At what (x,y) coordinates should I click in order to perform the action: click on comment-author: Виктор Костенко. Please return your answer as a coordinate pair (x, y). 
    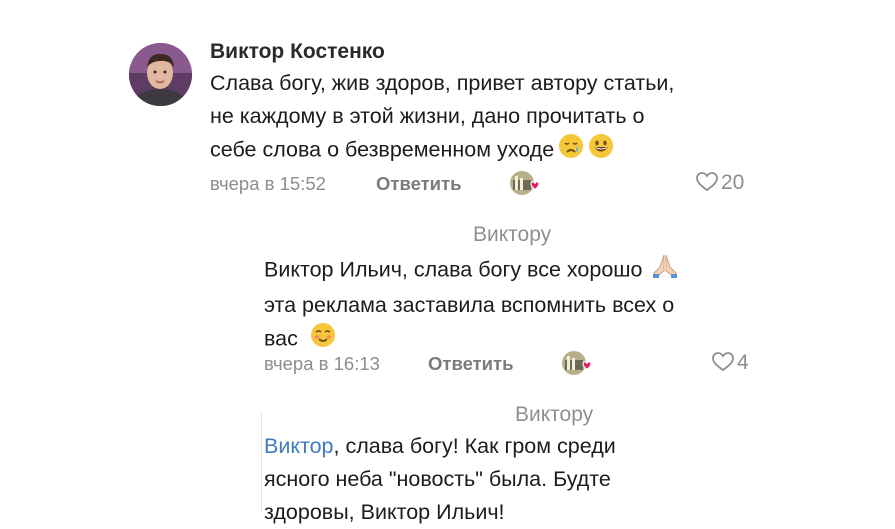
    Looking at the image, I should click on (297, 52).